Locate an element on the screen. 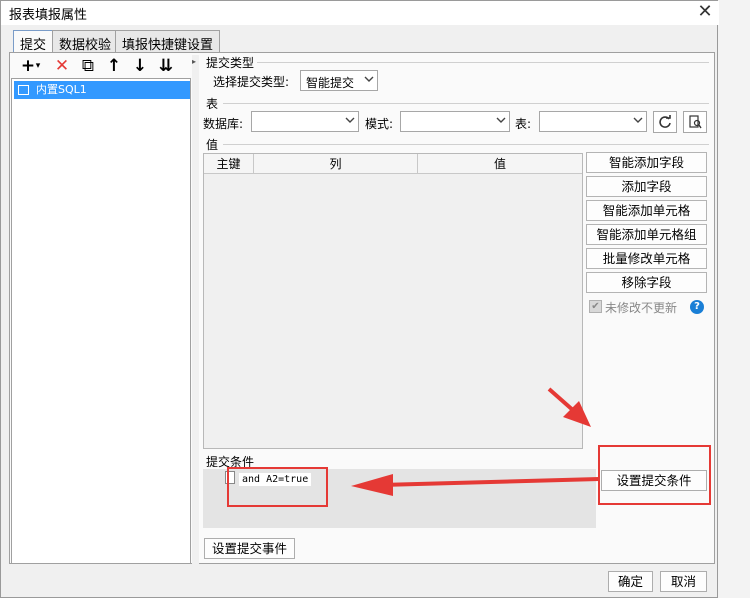  sql-toolbar: + ▾ ✕ ⧉ ↑ ↓ ⇊ is located at coordinates (101, 67).